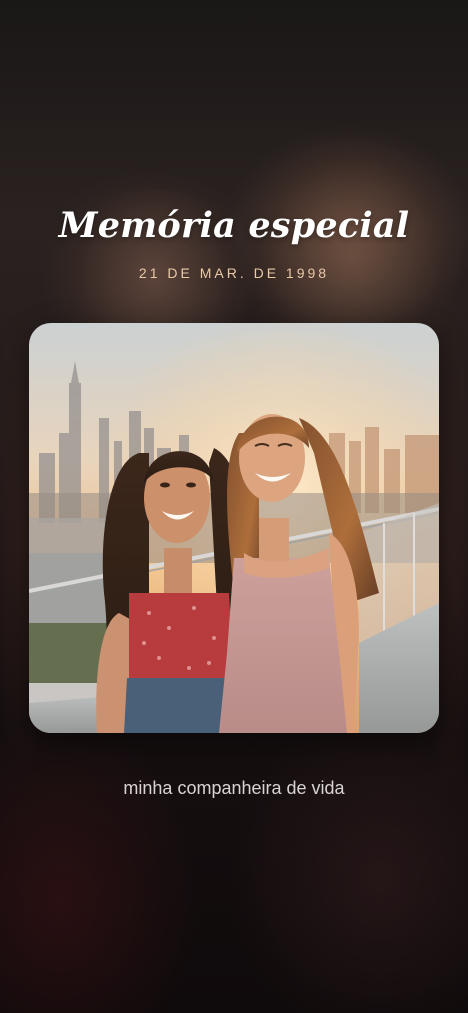  What do you see at coordinates (234, 788) in the screenshot?
I see `memory-caption: minha companheira de vida` at bounding box center [234, 788].